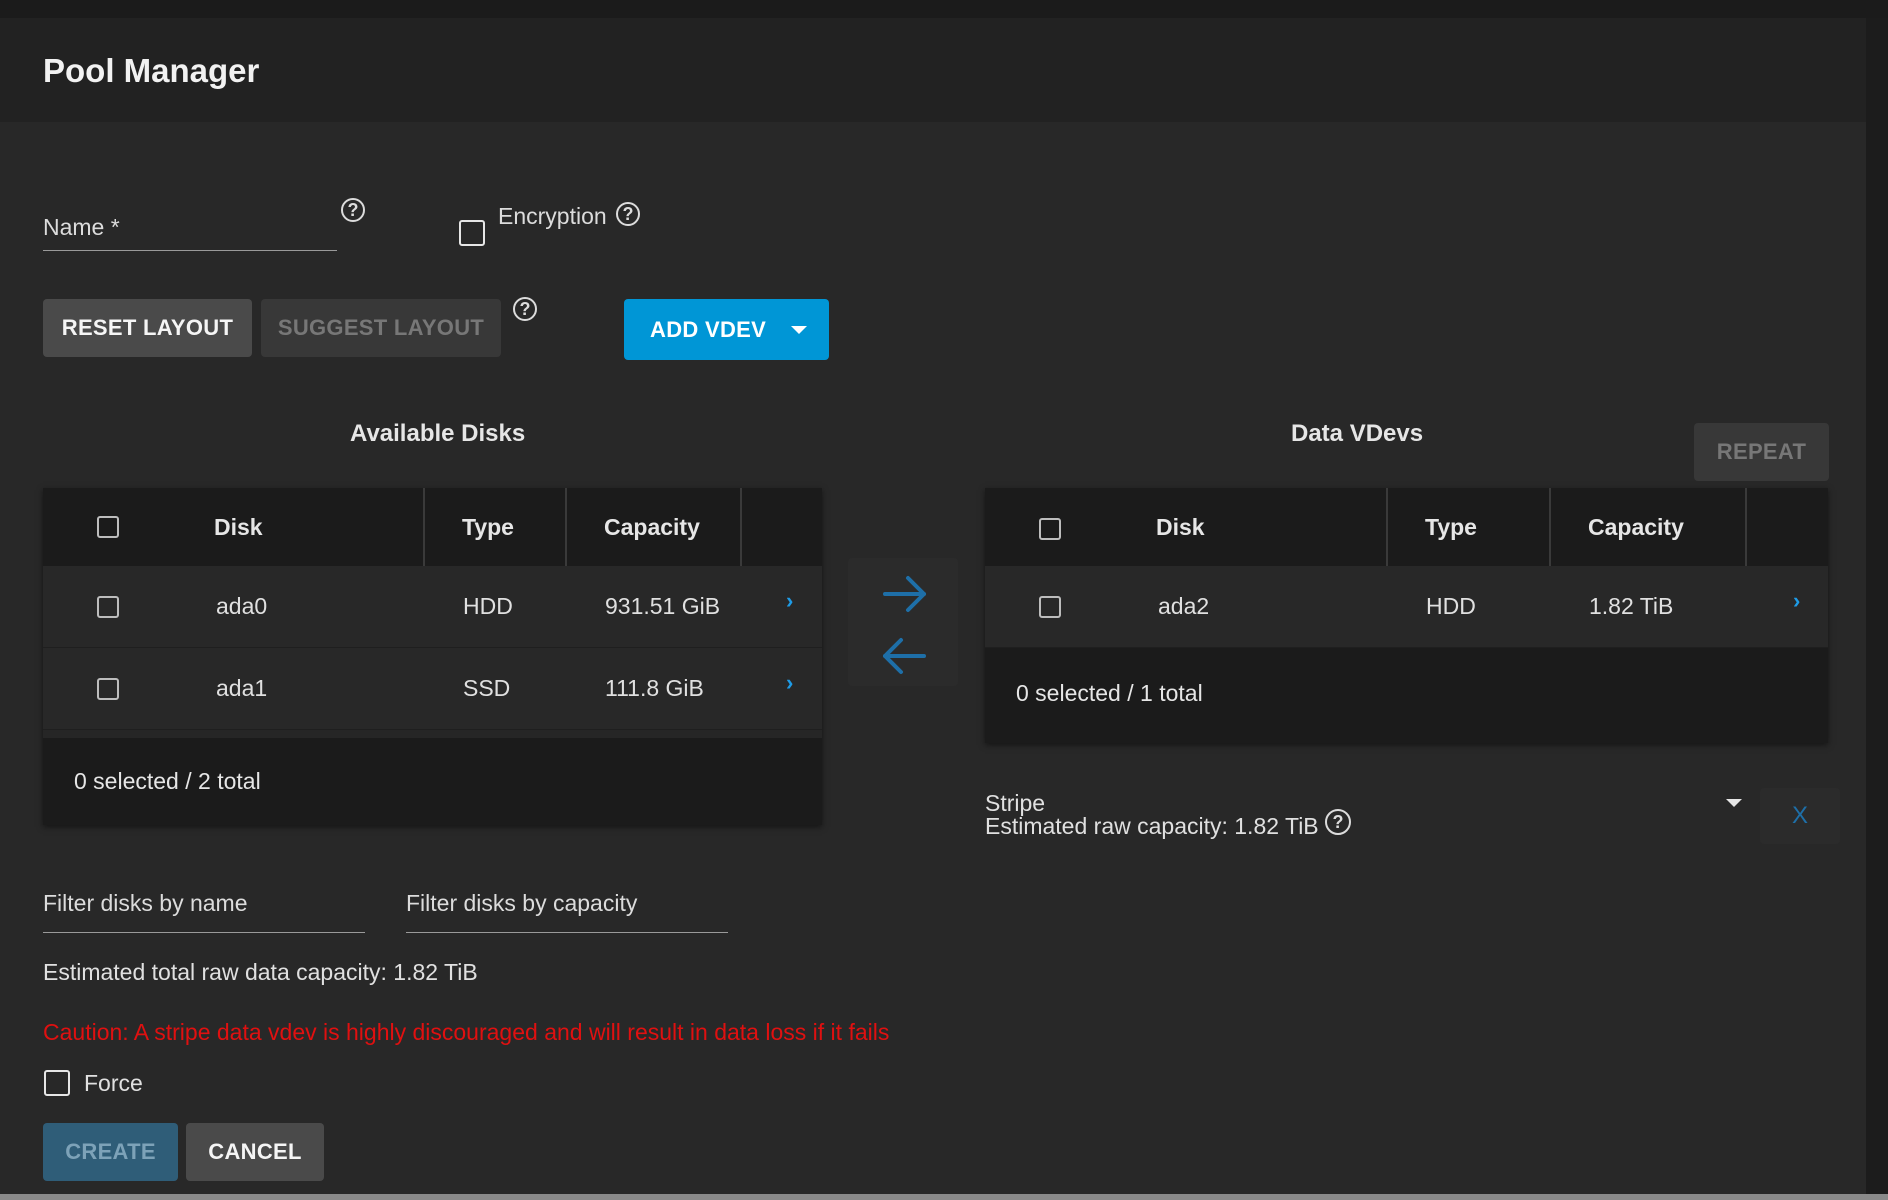 The image size is (1888, 1200). What do you see at coordinates (255, 1152) in the screenshot?
I see `cancel-button: CANCEL` at bounding box center [255, 1152].